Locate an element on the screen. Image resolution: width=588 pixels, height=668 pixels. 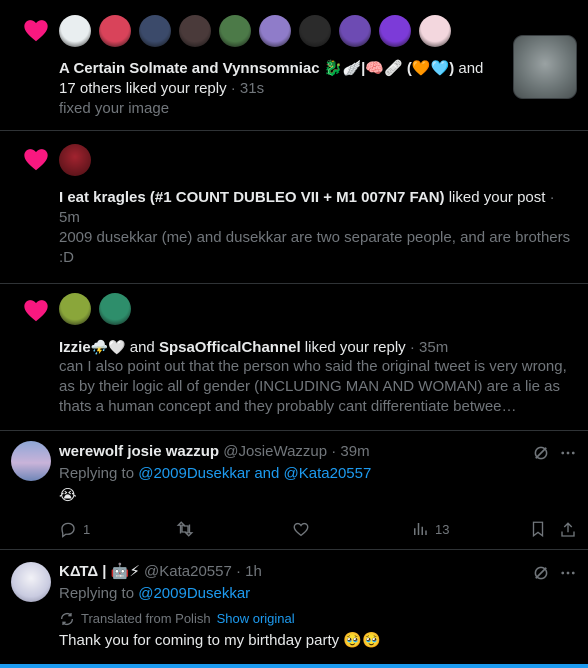
tweet-text: 😭 is located at coordinates (68, 495).